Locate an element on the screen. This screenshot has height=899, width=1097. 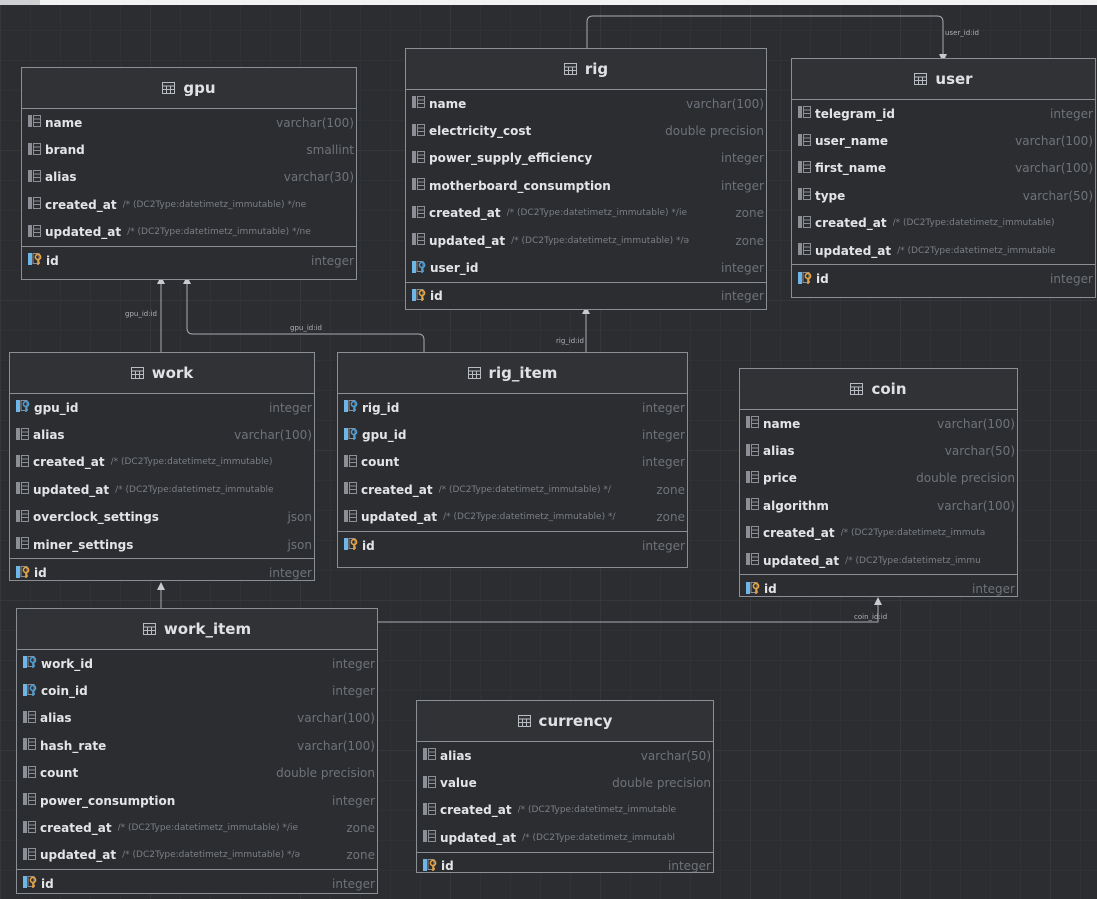
foreign-key-row: rig_id integer is located at coordinates (512, 407).